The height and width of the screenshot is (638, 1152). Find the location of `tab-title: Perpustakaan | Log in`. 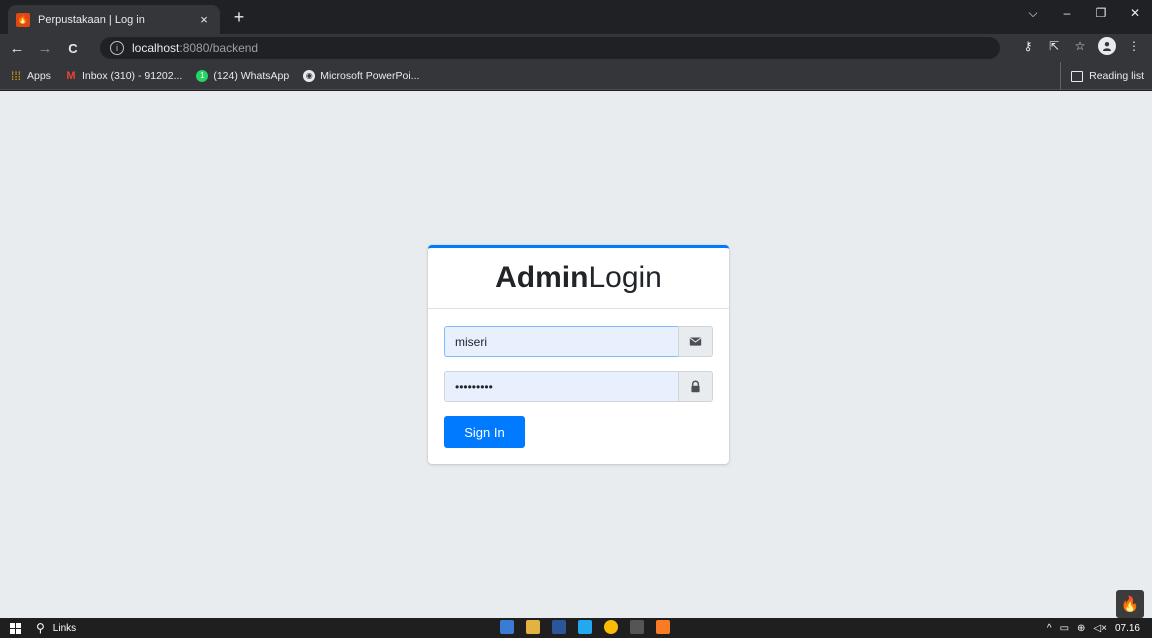

tab-title: Perpustakaan | Log in is located at coordinates (91, 19).